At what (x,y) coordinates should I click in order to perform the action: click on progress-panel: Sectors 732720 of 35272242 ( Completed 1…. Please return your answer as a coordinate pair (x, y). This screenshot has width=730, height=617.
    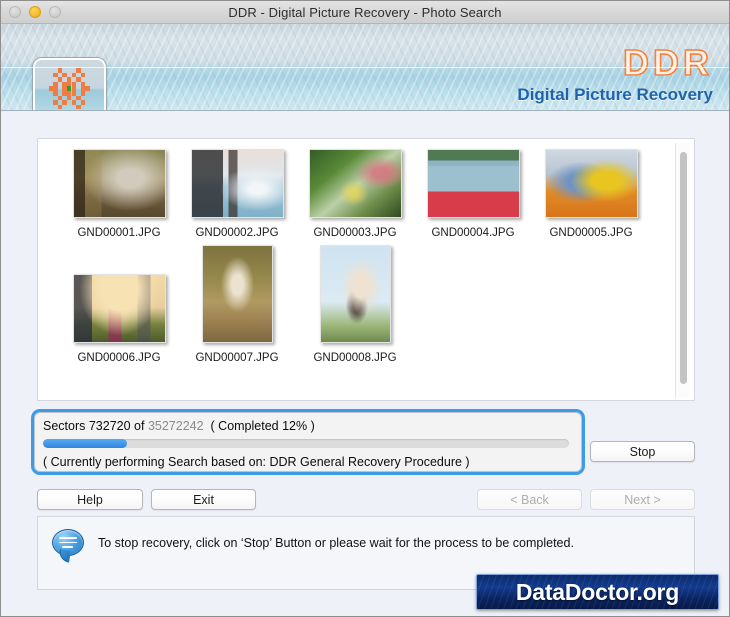
    Looking at the image, I should click on (308, 442).